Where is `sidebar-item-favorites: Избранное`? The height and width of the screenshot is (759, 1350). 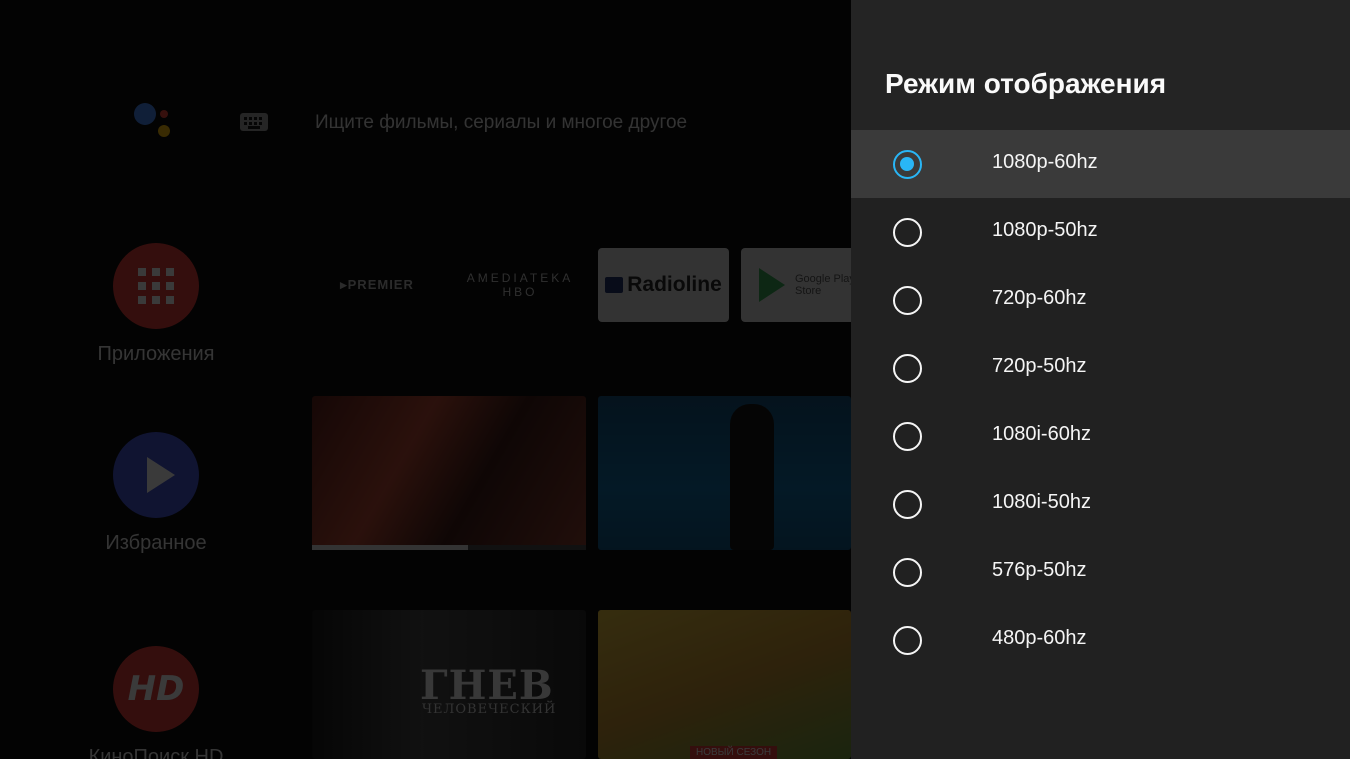
sidebar-item-favorites: Избранное is located at coordinates (156, 493).